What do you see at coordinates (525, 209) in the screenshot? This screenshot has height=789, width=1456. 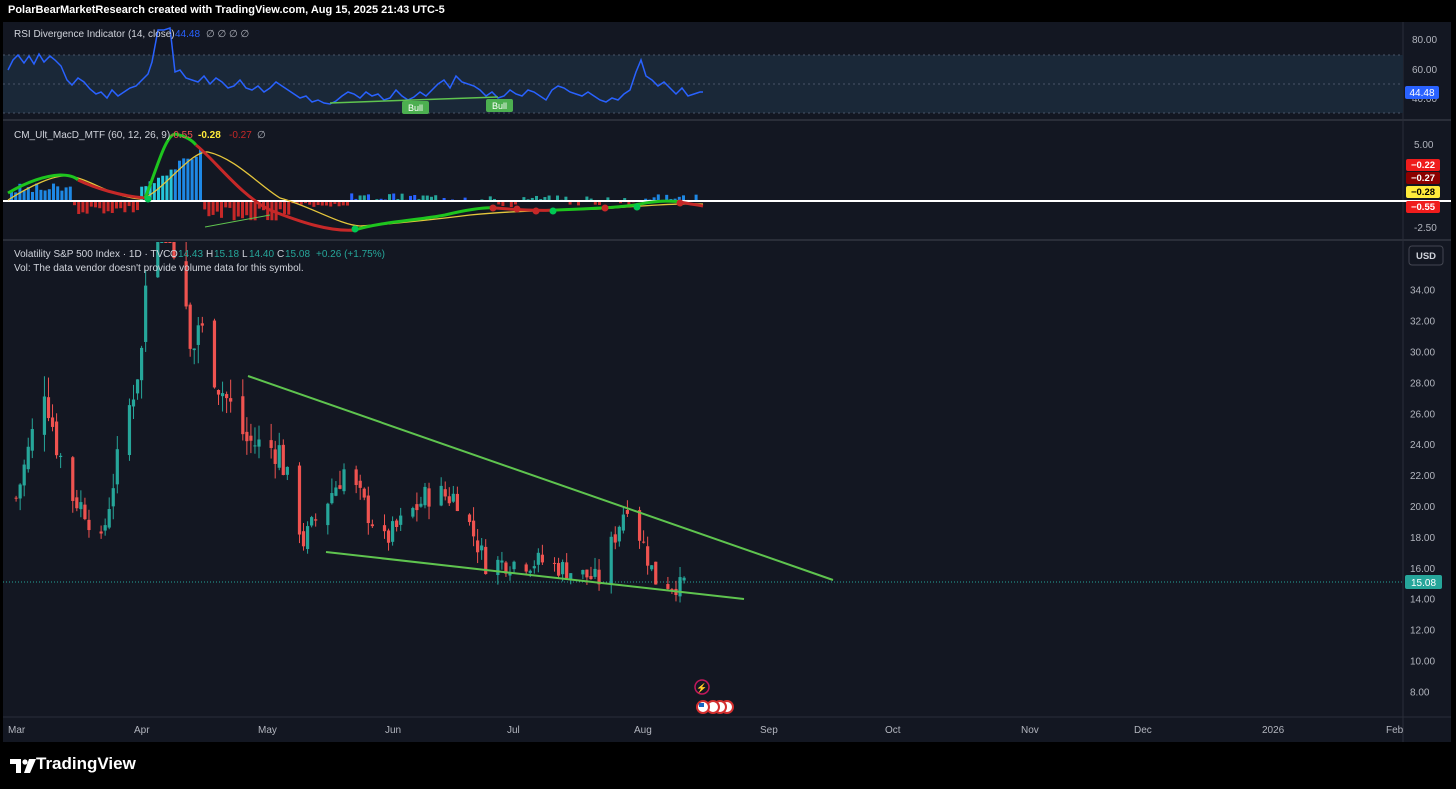 I see `macd-line-mixed` at bounding box center [525, 209].